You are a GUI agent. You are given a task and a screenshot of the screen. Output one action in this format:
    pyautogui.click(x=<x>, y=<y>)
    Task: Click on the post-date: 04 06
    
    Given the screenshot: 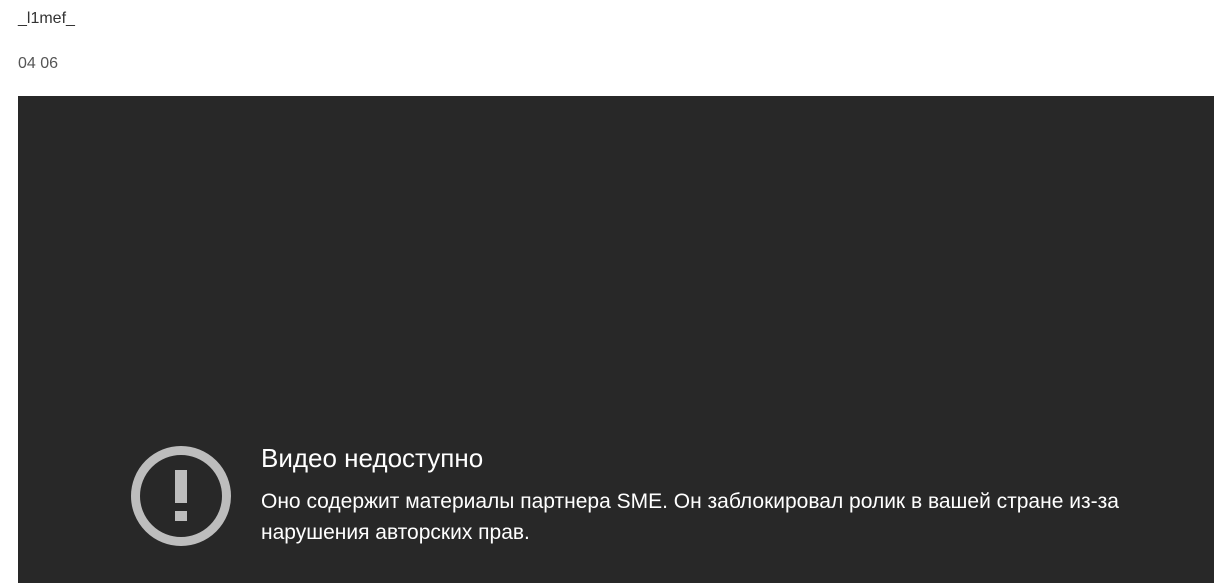 What is the action you would take?
    pyautogui.click(x=38, y=63)
    